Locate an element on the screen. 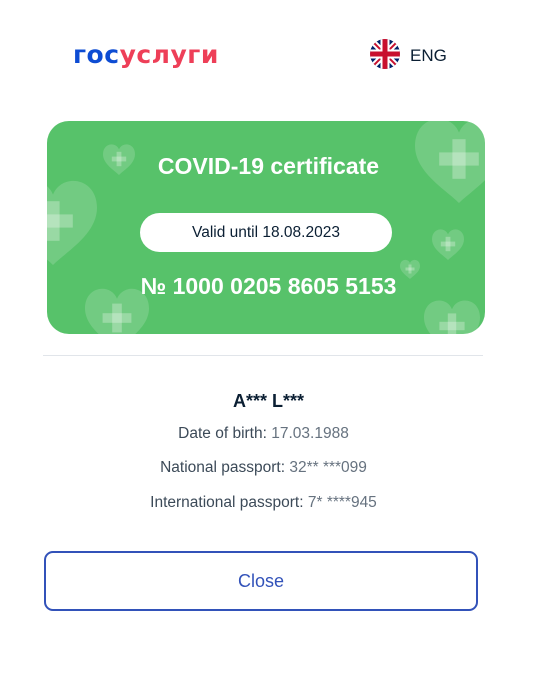  national-passport-row: National passport: 32** ***099 is located at coordinates (263, 468).